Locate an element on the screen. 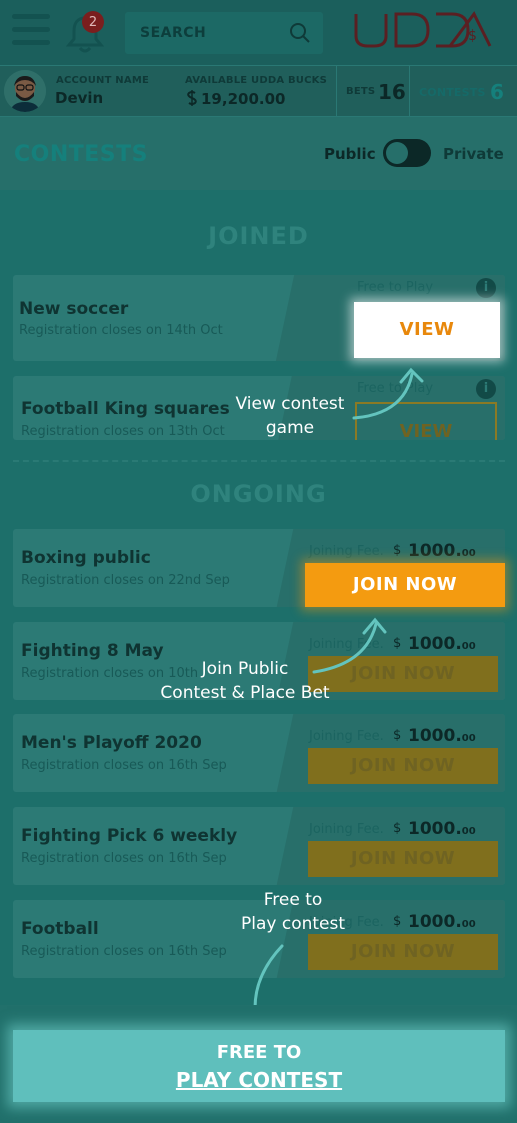 Image resolution: width=517 pixels, height=1123 pixels. contest-name: New soccer is located at coordinates (74, 309).